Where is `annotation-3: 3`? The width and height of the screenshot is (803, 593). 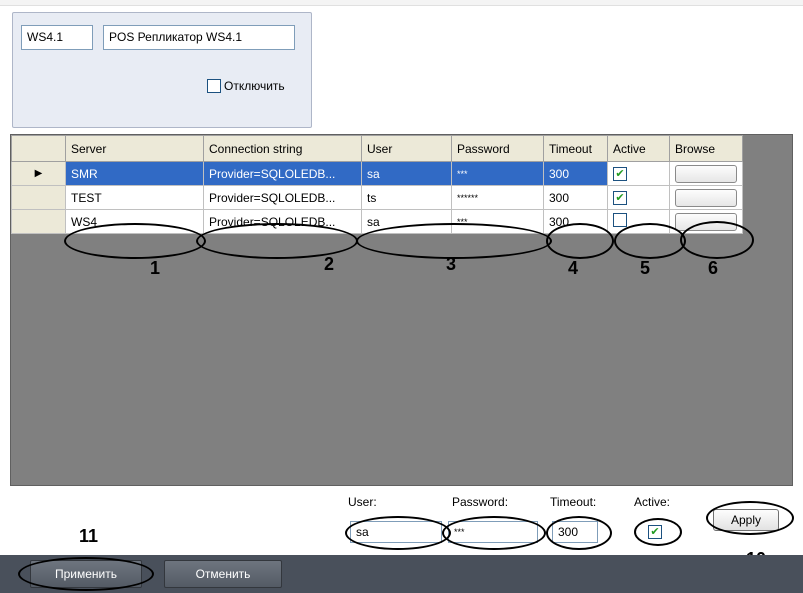
annotation-3: 3 is located at coordinates (451, 264).